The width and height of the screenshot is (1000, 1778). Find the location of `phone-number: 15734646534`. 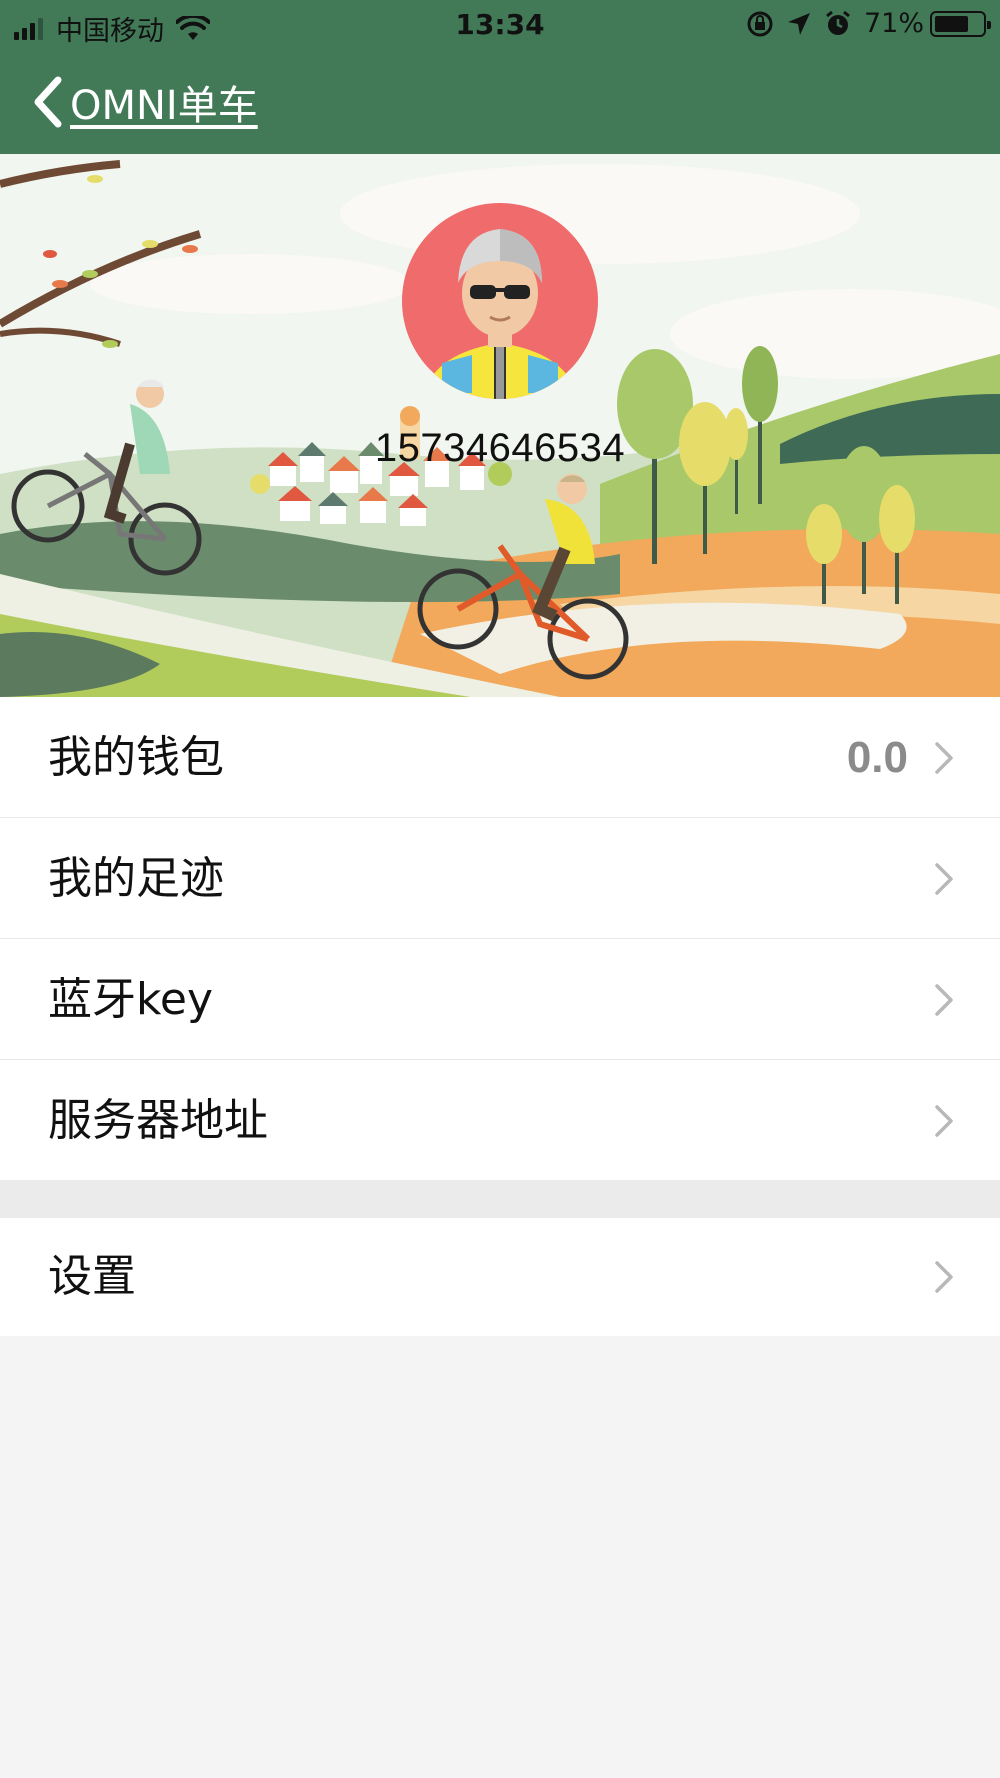

phone-number: 15734646534 is located at coordinates (500, 448).